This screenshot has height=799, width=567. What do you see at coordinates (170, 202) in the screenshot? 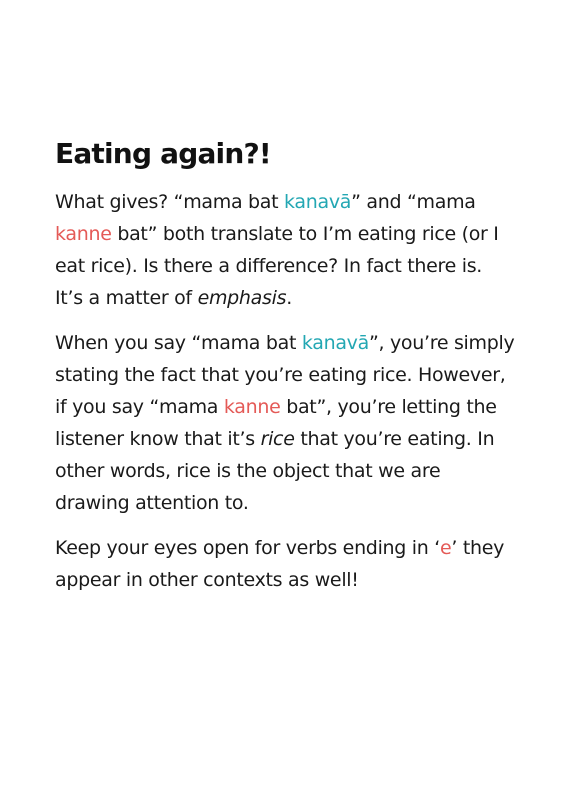
I see `text-segment: What gives? “mama bat` at bounding box center [170, 202].